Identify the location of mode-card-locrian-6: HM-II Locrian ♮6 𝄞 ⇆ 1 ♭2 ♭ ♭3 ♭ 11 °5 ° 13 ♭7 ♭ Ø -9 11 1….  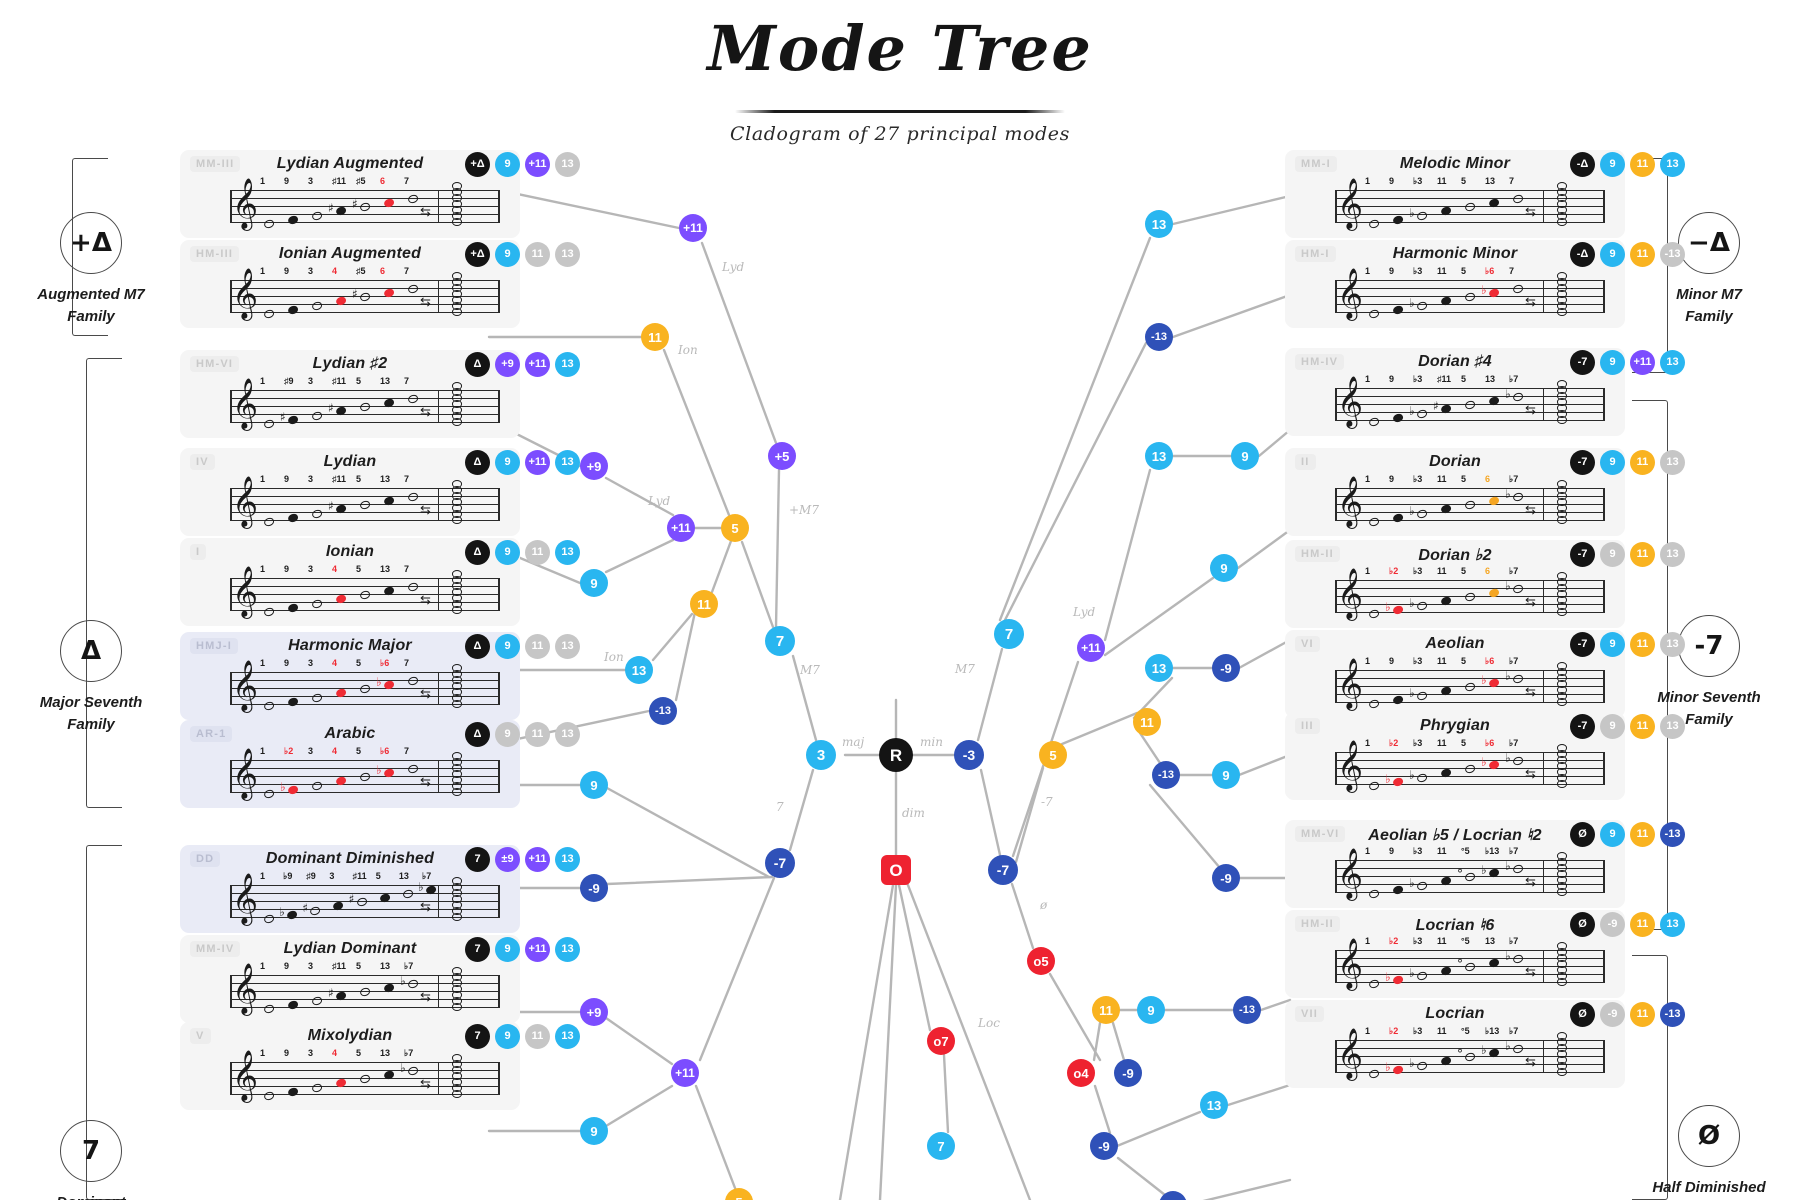
(1485, 954).